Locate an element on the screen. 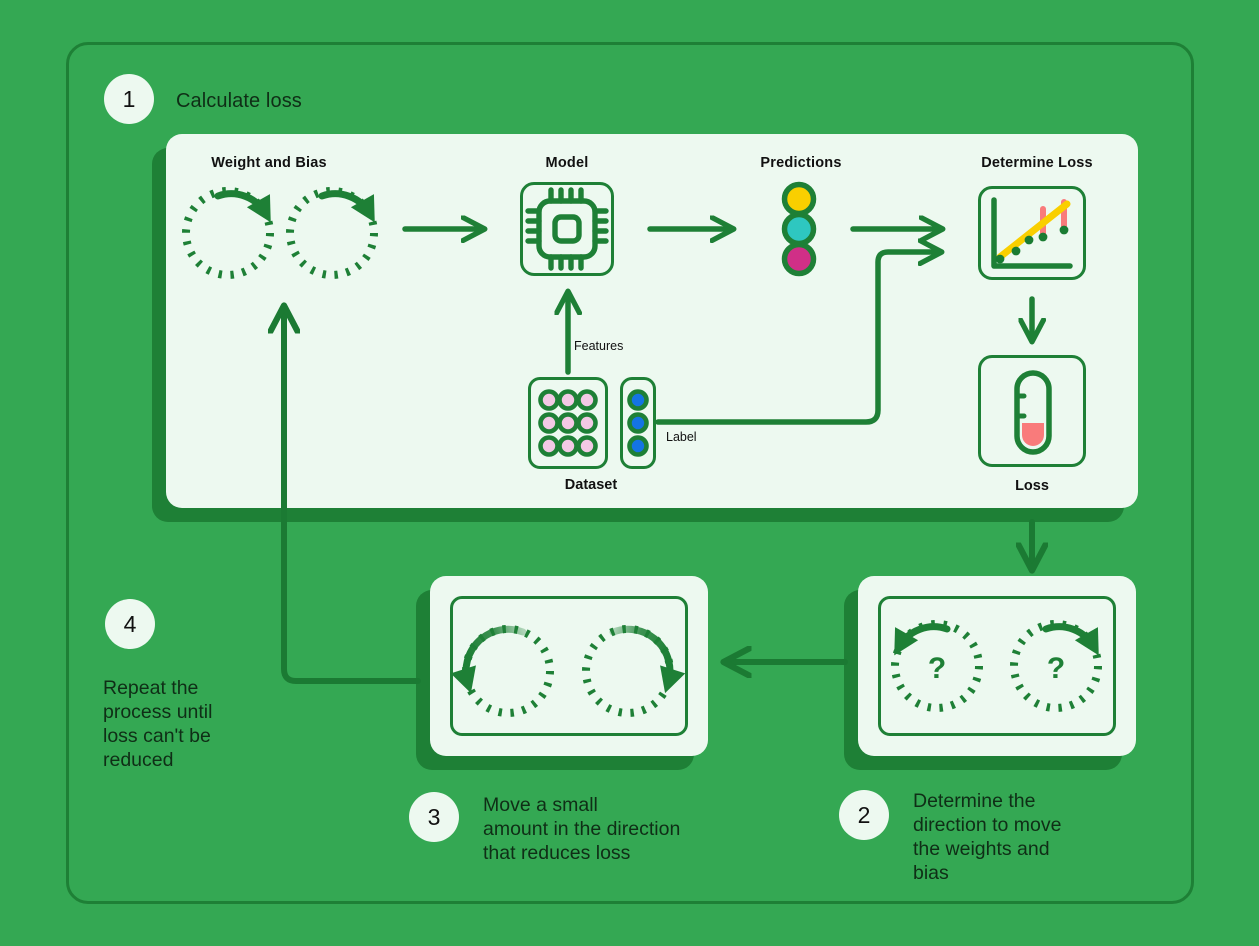 This screenshot has width=1259, height=946. loss-gauge-box is located at coordinates (1032, 411).